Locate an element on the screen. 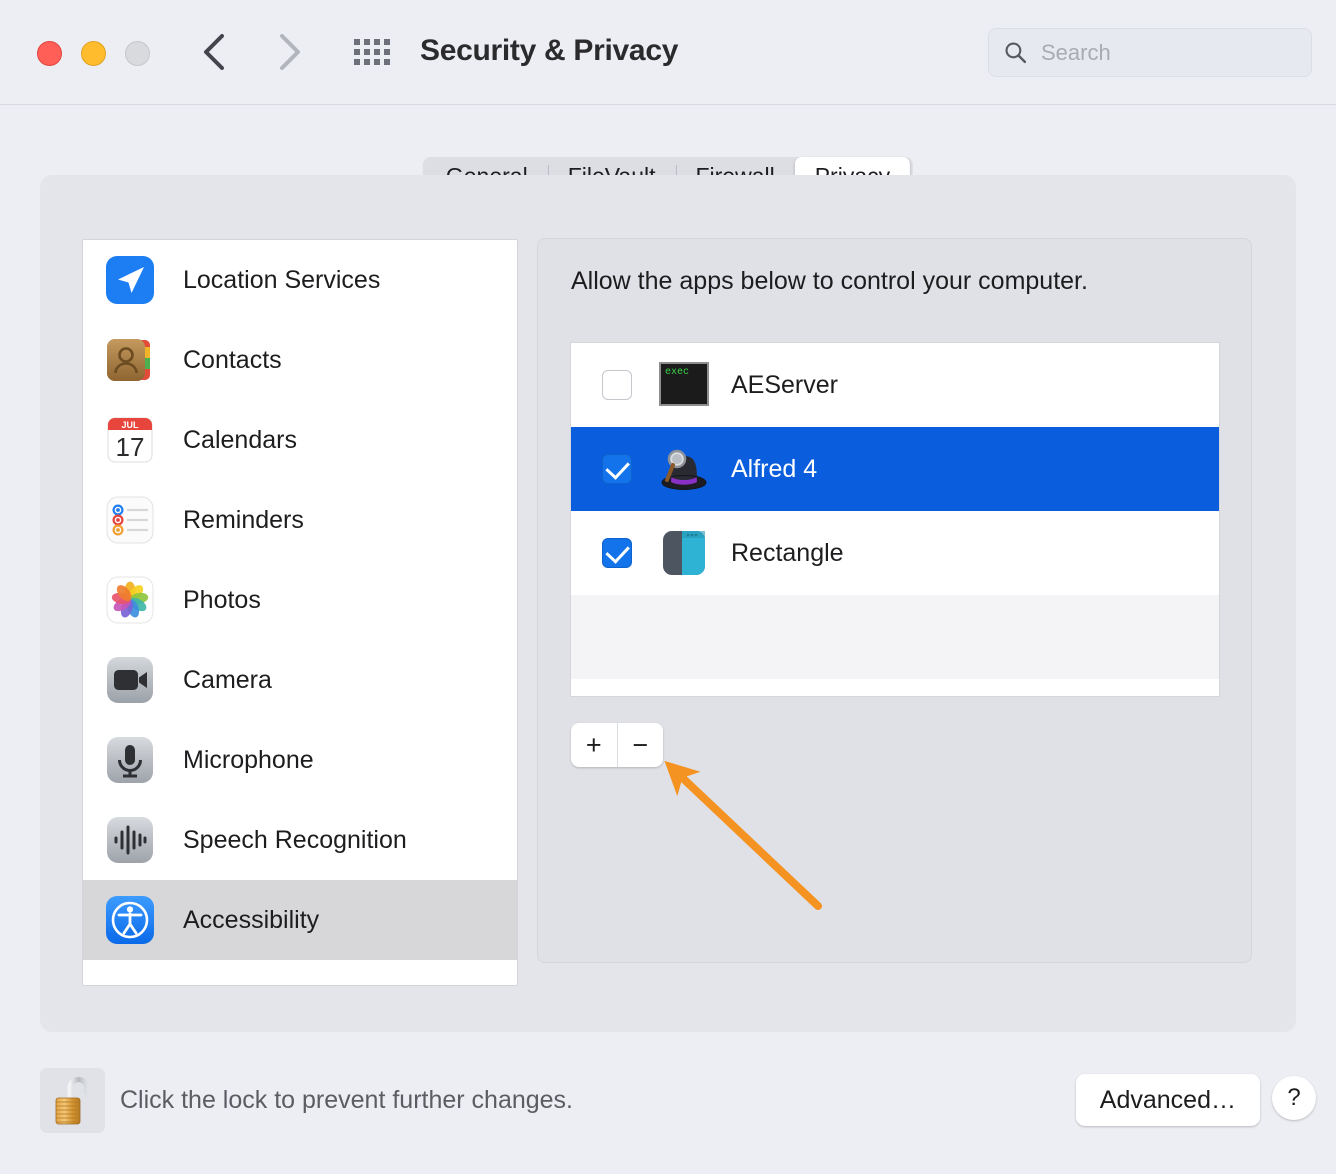  reminders-icon is located at coordinates (130, 520).